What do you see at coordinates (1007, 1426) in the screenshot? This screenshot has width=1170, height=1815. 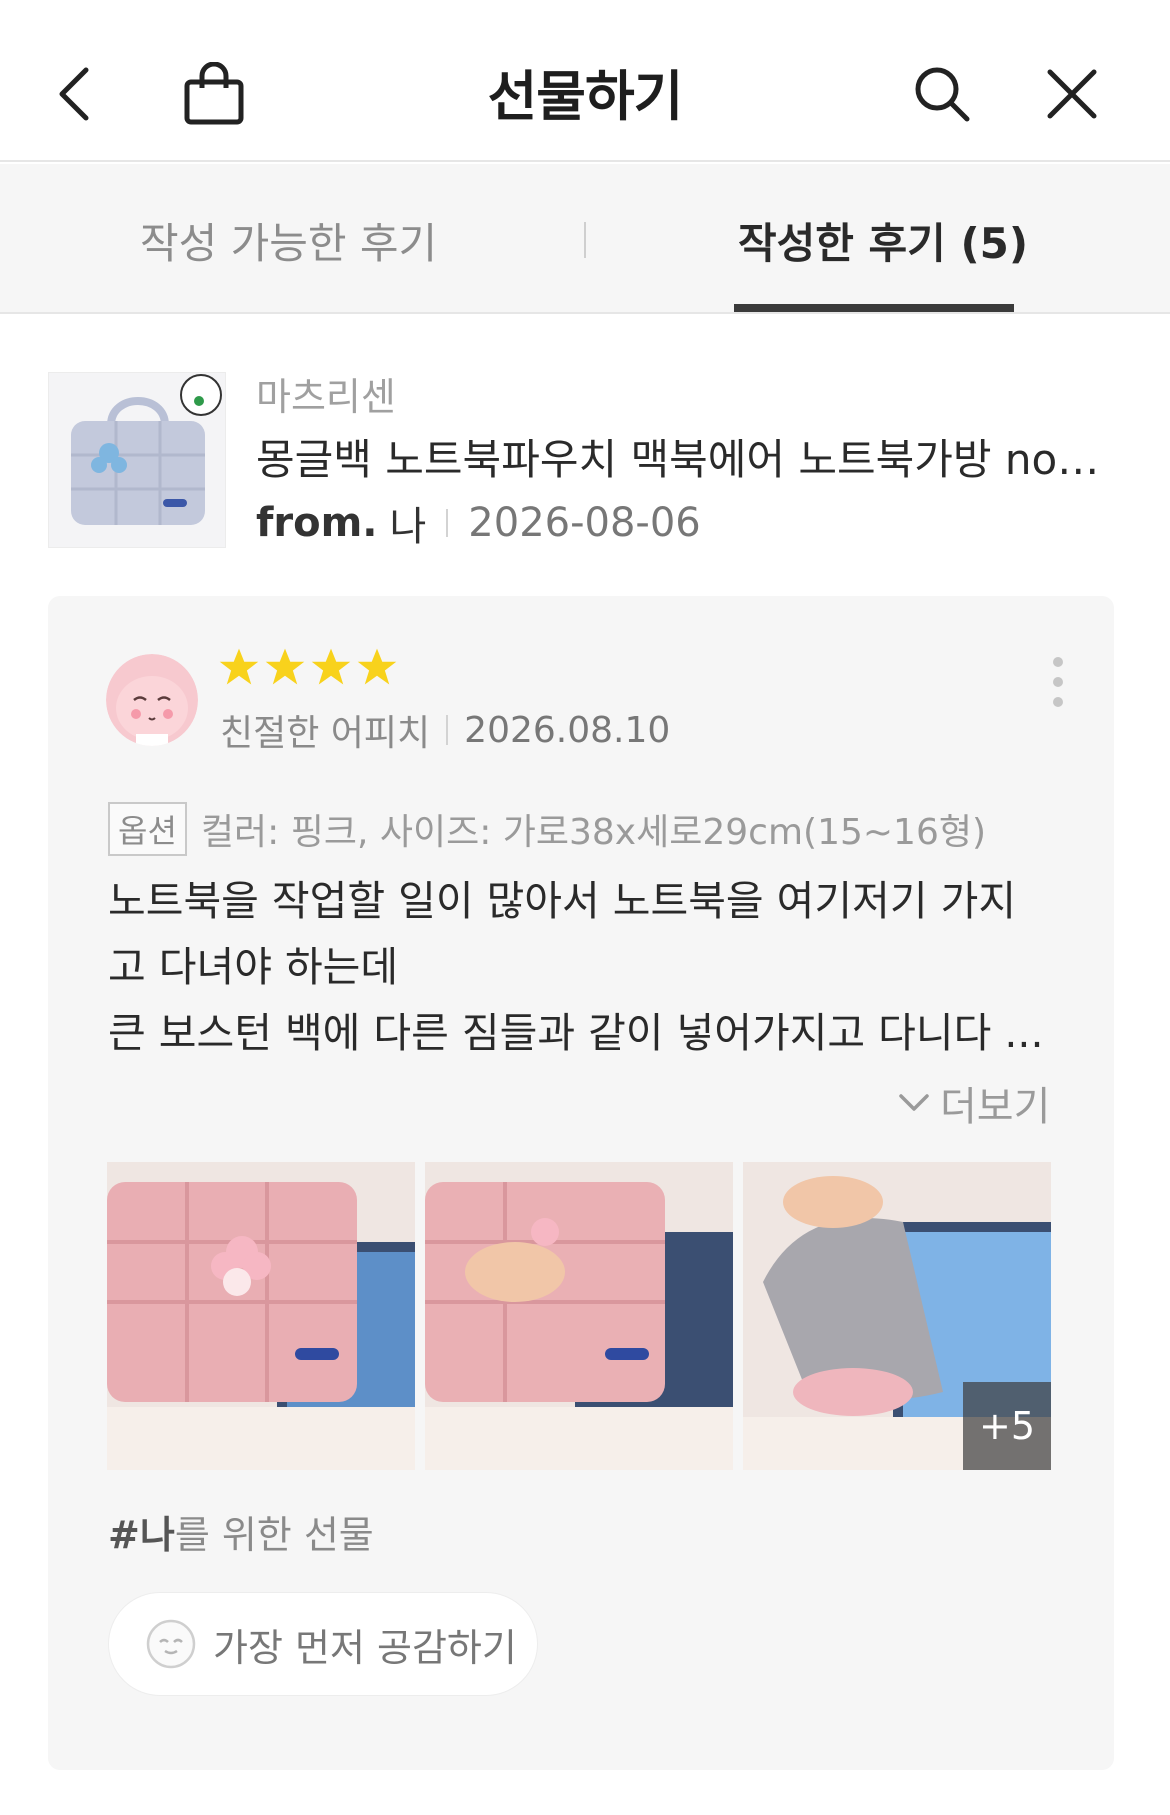 I see `extra-photos-count: +5` at bounding box center [1007, 1426].